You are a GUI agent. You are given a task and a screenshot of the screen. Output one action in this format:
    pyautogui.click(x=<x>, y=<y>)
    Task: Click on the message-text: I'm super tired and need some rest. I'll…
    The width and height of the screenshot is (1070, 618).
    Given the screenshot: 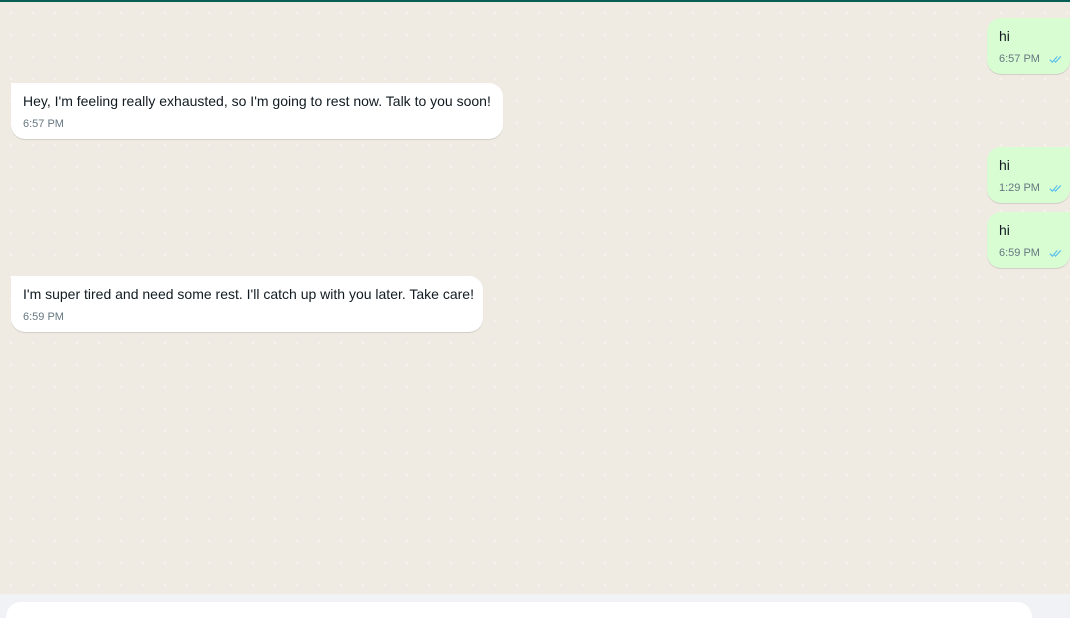 What is the action you would take?
    pyautogui.click(x=248, y=294)
    